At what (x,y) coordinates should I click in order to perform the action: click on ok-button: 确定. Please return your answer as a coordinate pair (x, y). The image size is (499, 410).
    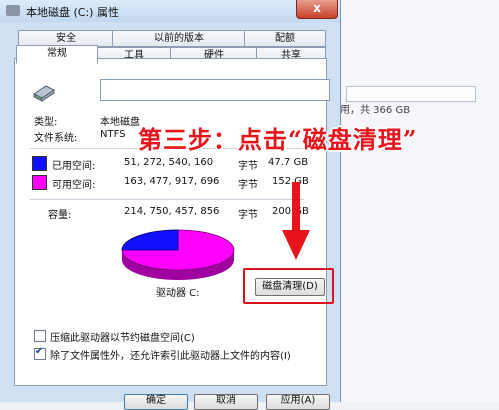
    Looking at the image, I should click on (156, 402).